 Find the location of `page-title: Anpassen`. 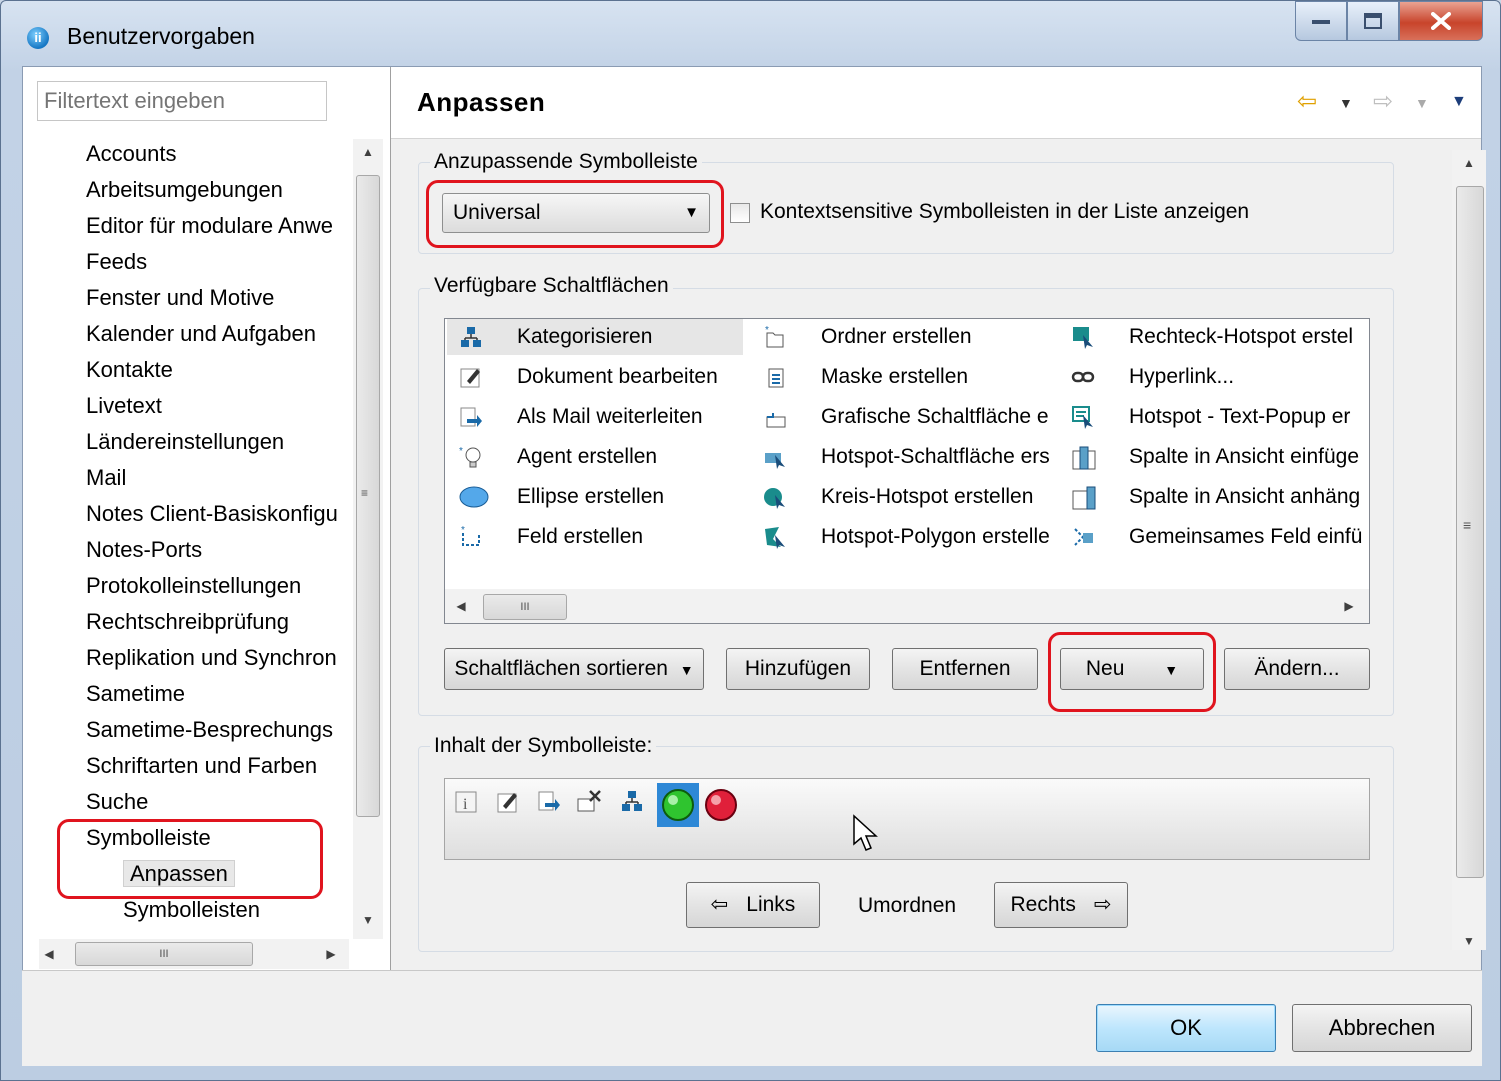

page-title: Anpassen is located at coordinates (481, 102).